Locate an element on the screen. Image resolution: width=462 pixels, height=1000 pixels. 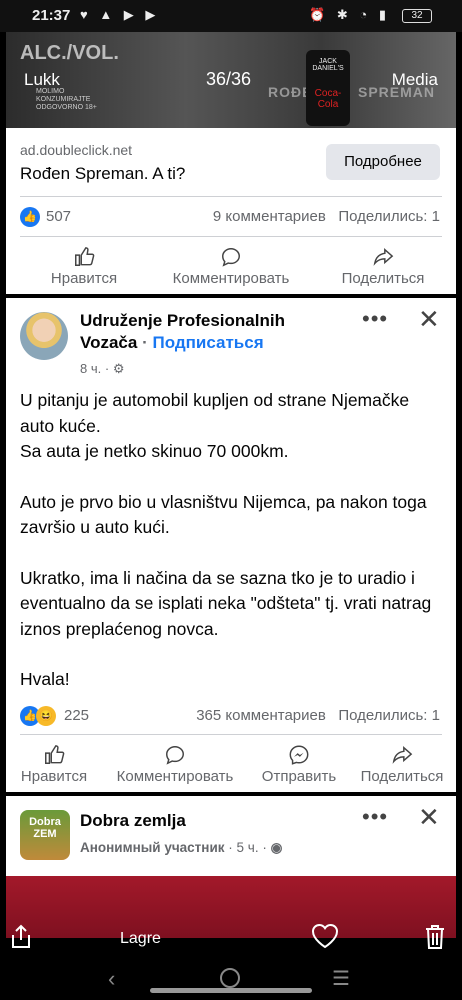
trash-icon is located at coordinates (435, 939).